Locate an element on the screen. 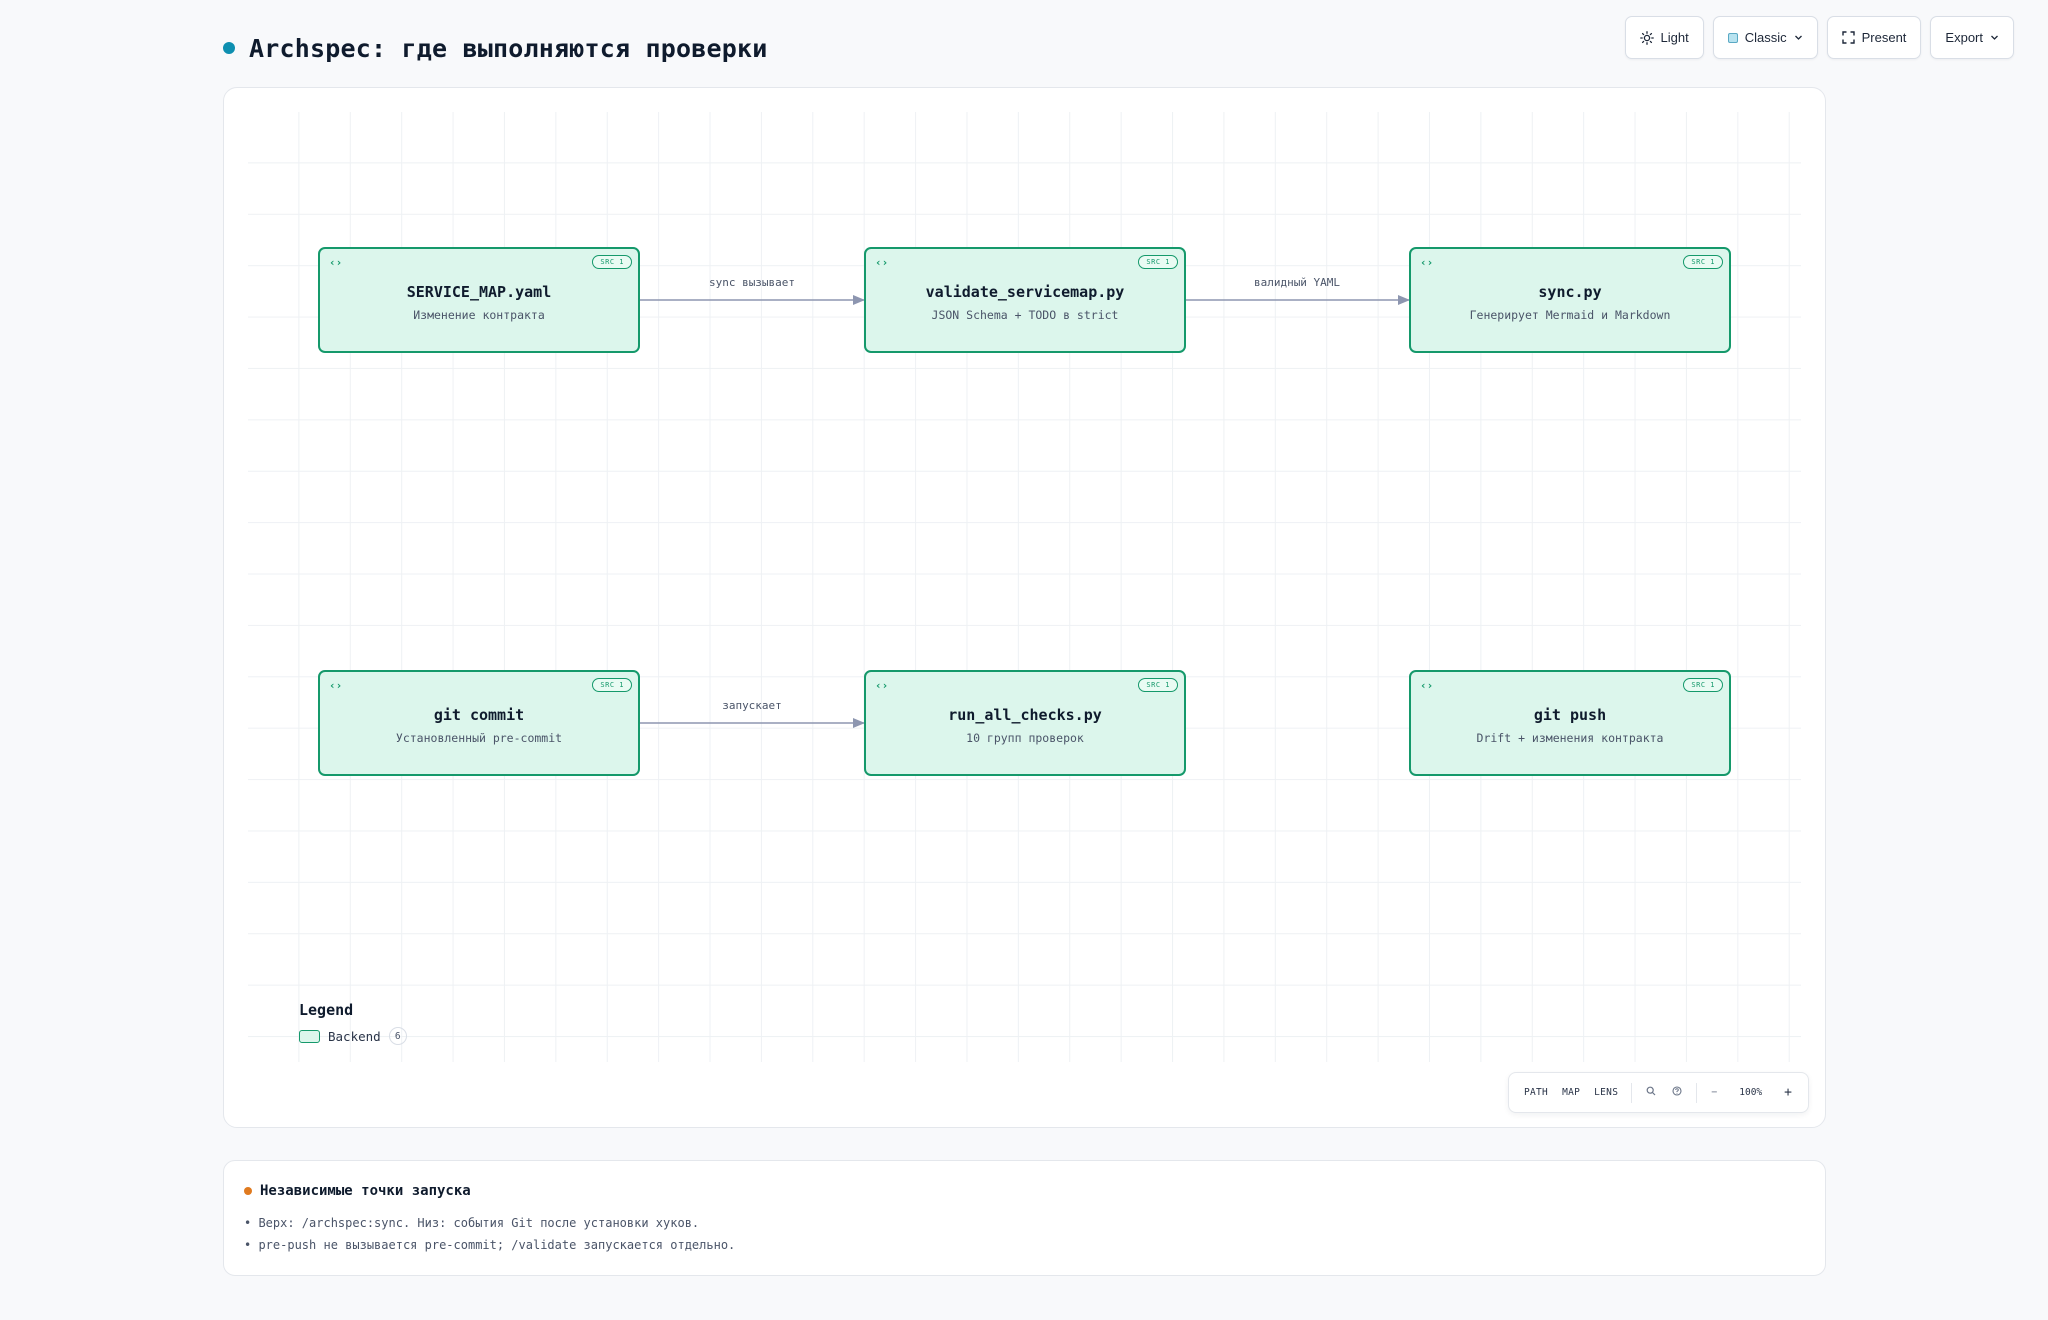  swatch-icon is located at coordinates (1732, 37).